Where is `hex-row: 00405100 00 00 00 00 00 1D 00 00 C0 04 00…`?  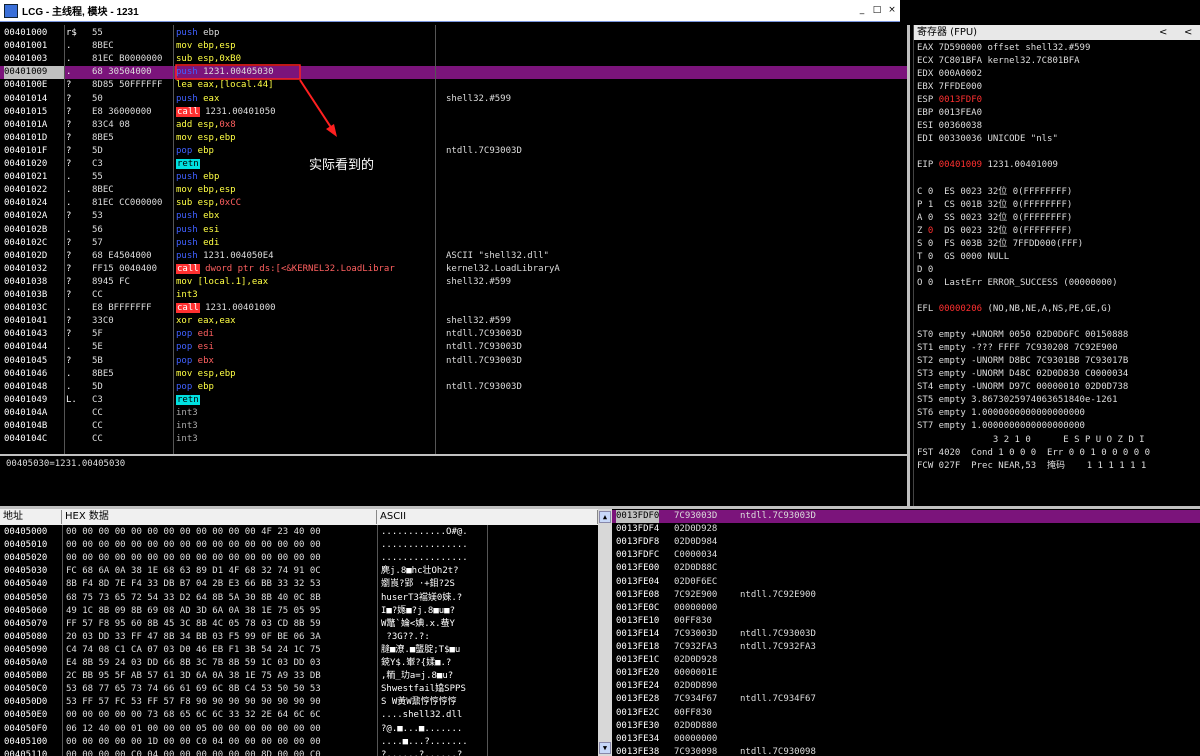 hex-row: 00405100 00 00 00 00 00 1D 00 00 C0 04 00… is located at coordinates (299, 742).